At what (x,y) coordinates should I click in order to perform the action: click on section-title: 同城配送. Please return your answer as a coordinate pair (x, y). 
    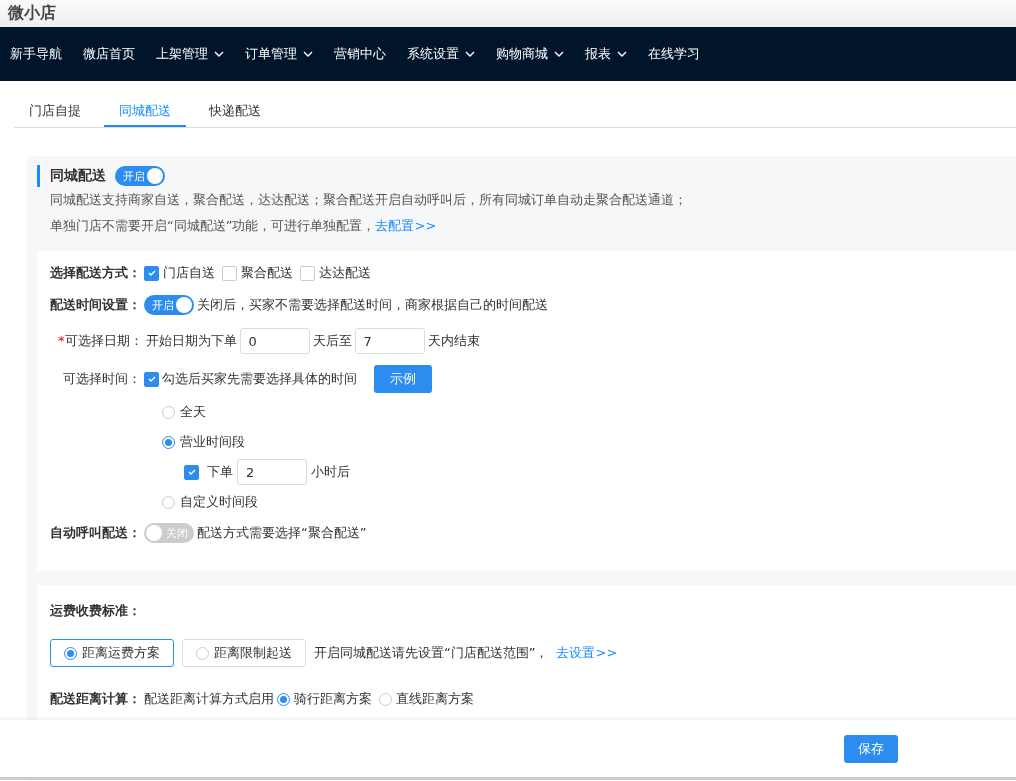
    Looking at the image, I should click on (78, 176).